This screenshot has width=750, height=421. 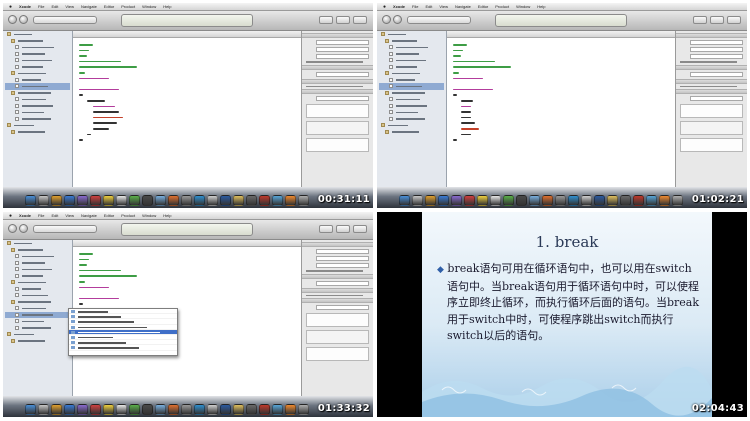 I want to click on menu-file: File, so click(x=41, y=6).